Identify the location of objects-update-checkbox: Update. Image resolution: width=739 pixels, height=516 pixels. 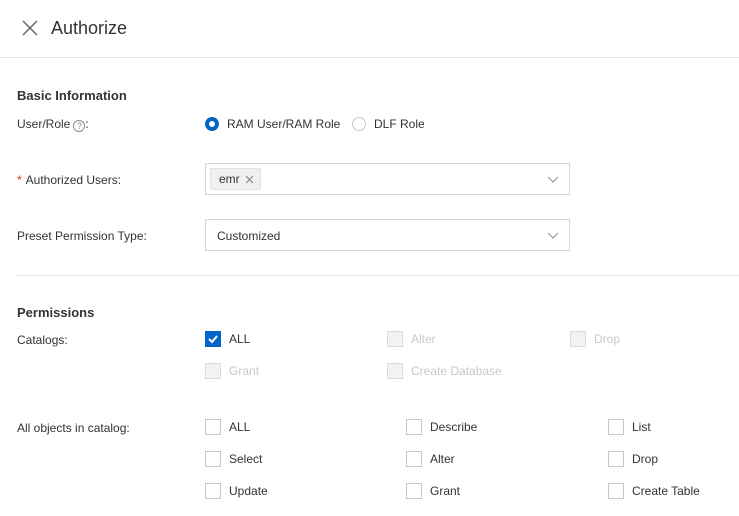
(236, 491).